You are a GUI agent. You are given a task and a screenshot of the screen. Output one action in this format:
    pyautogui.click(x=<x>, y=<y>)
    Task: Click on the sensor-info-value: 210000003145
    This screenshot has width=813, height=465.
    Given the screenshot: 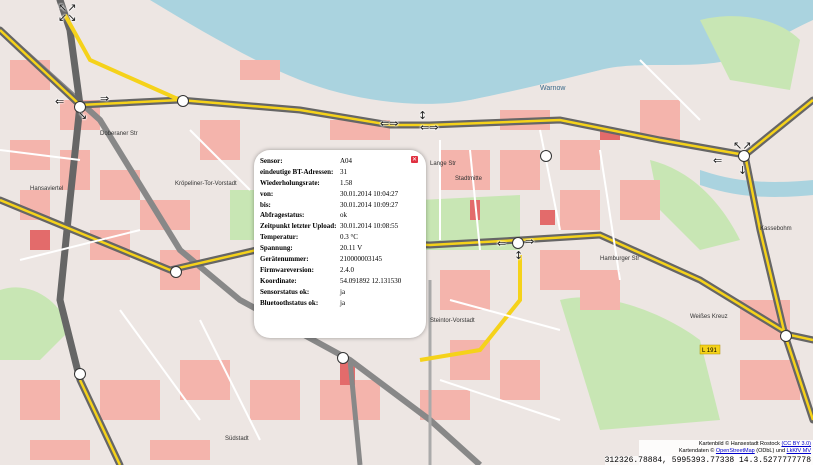 What is the action you would take?
    pyautogui.click(x=361, y=259)
    